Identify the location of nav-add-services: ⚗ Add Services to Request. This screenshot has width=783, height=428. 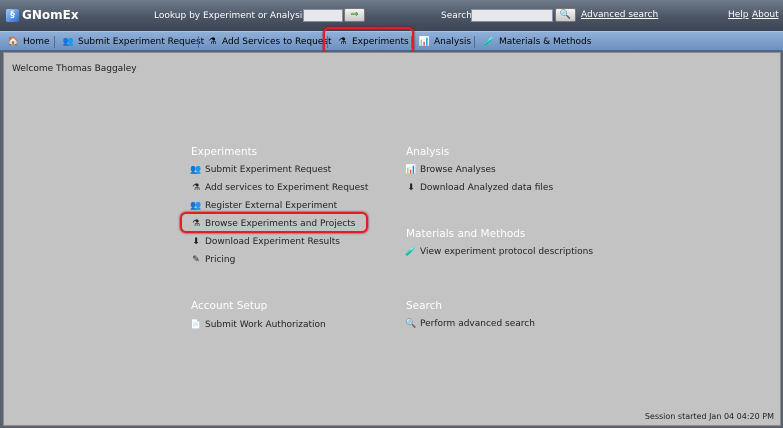
(269, 42).